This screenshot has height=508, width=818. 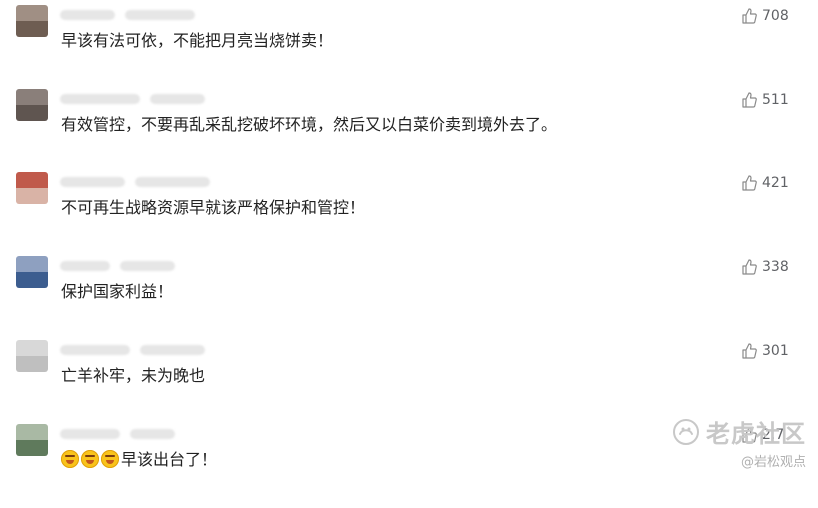 What do you see at coordinates (775, 351) in the screenshot?
I see `like-count: 301` at bounding box center [775, 351].